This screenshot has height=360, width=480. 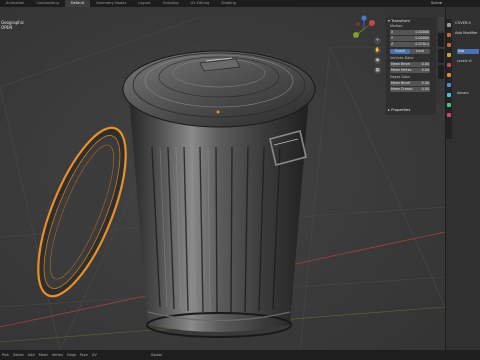 I want to click on median-z-value: 0.07814, so click(x=422, y=44).